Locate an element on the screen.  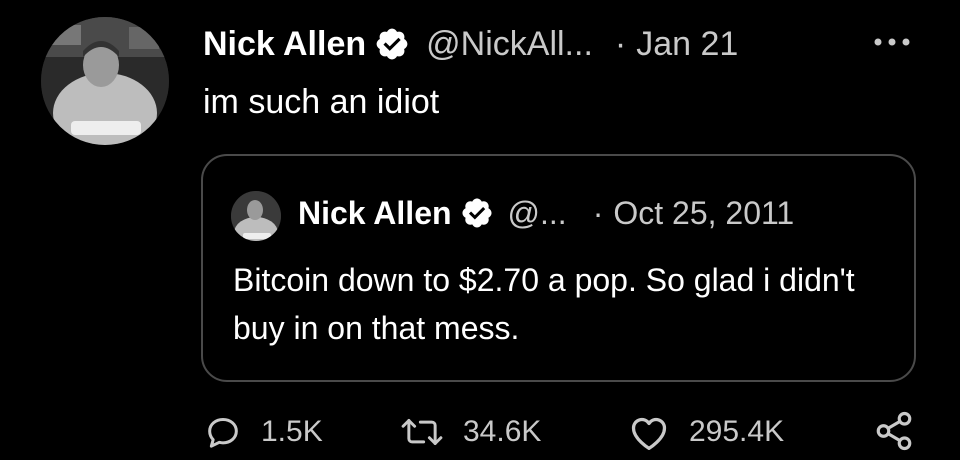
quoted-avatar-photo is located at coordinates (256, 216).